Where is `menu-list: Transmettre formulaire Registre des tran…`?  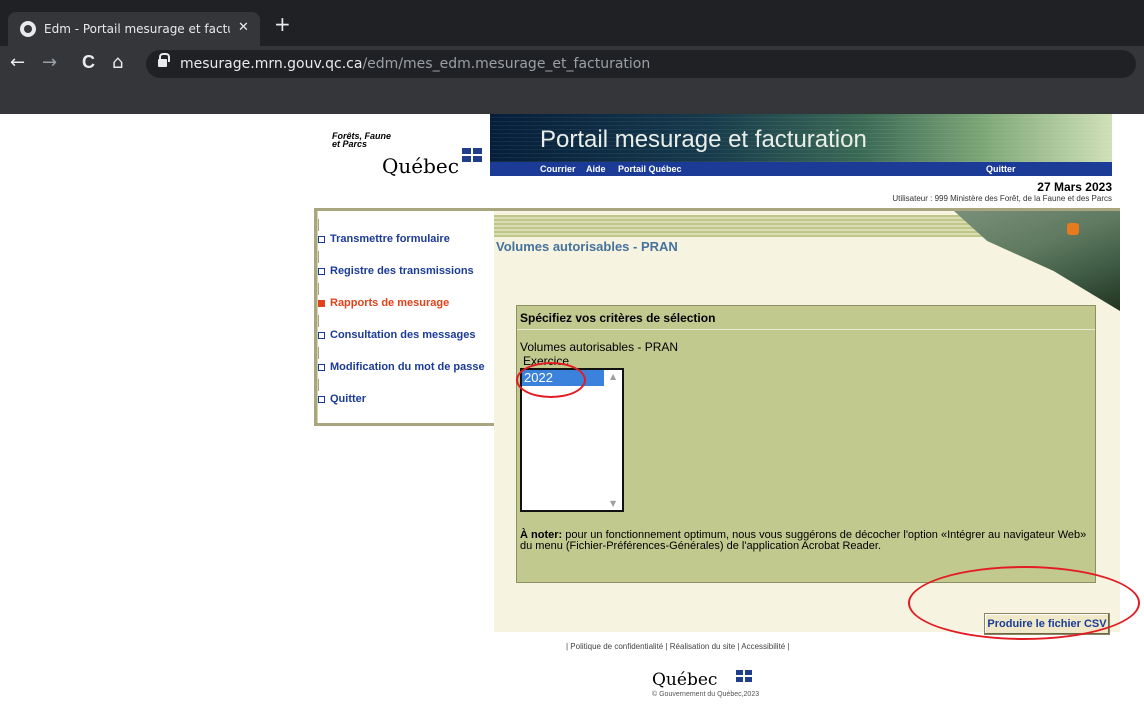 menu-list: Transmettre formulaire Registre des tran… is located at coordinates (405, 317).